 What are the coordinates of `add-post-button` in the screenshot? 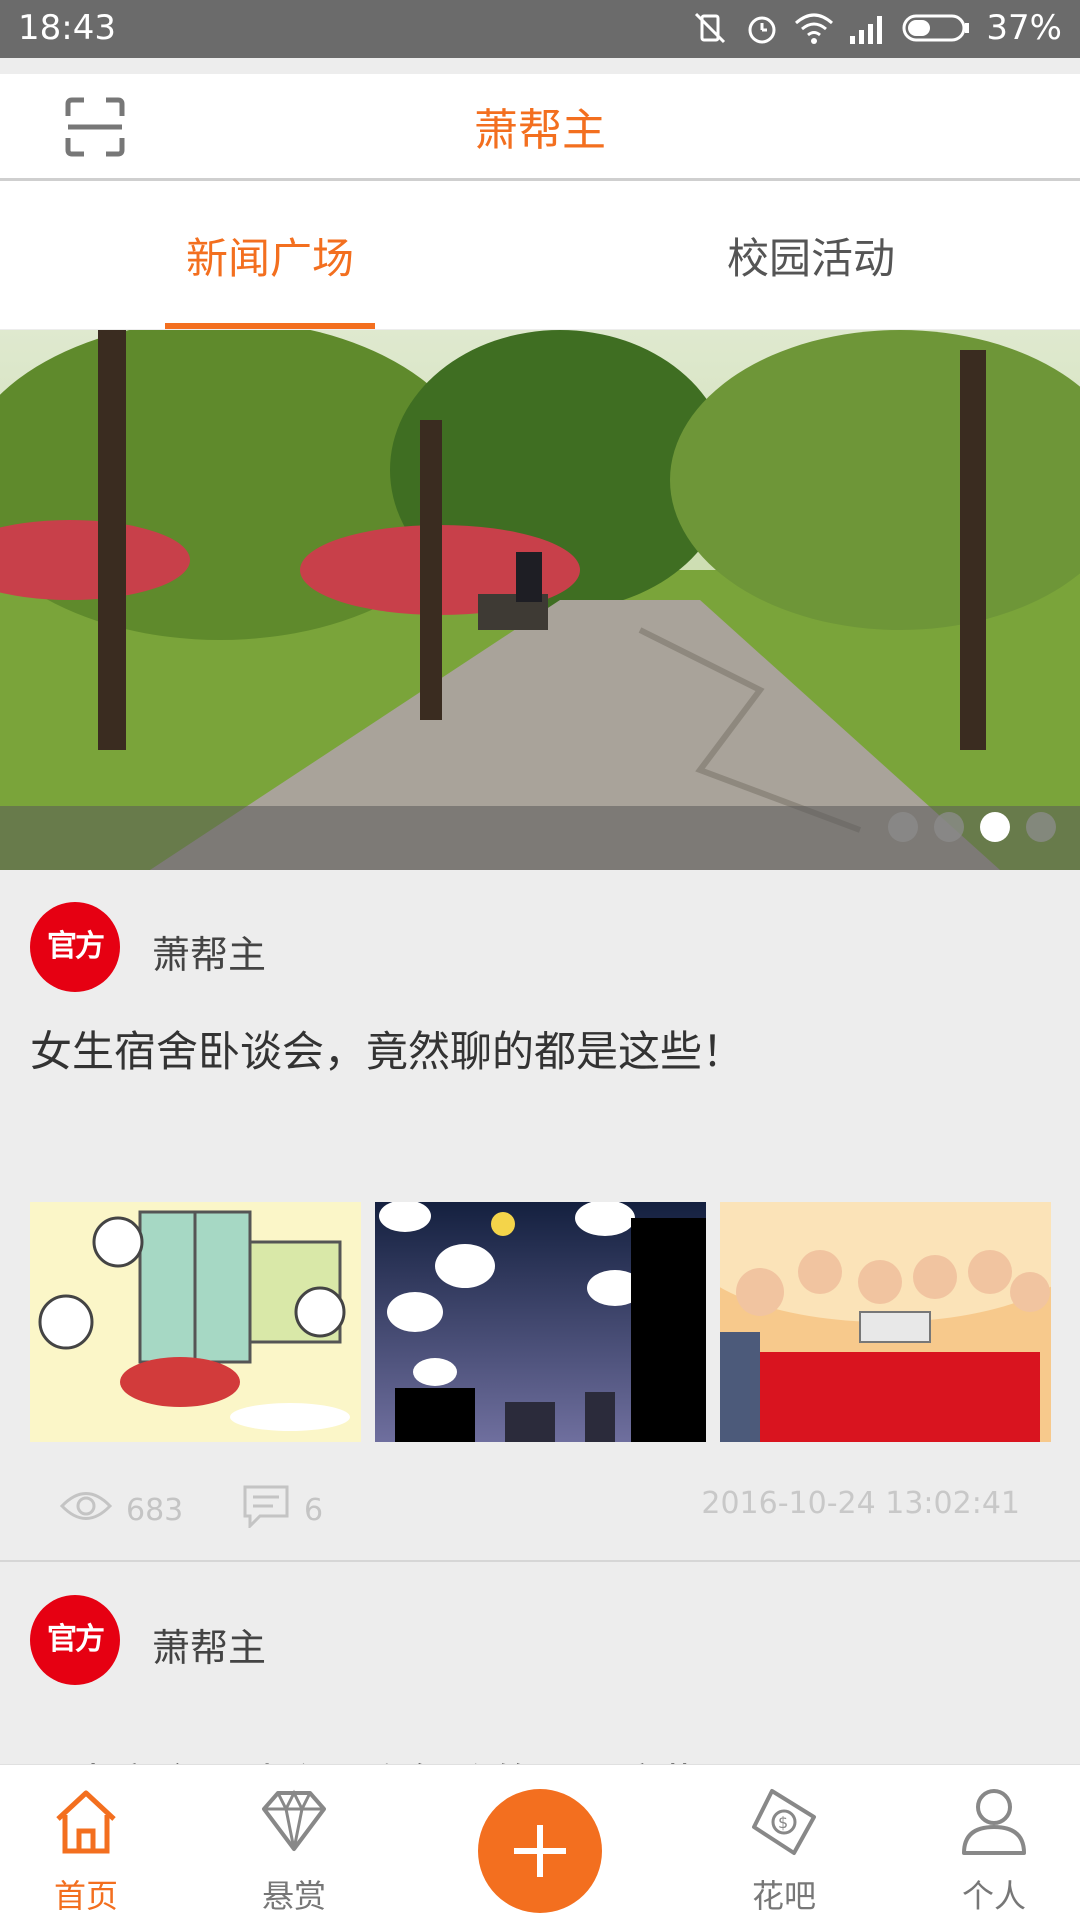 It's located at (540, 1851).